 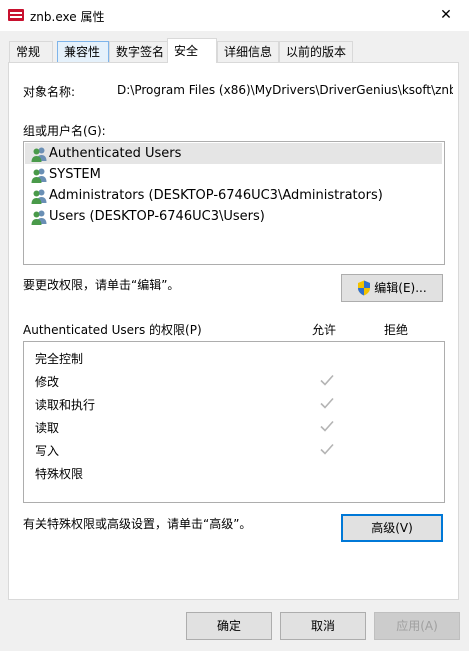 What do you see at coordinates (65, 405) in the screenshot?
I see `permission-name: 读取和执行` at bounding box center [65, 405].